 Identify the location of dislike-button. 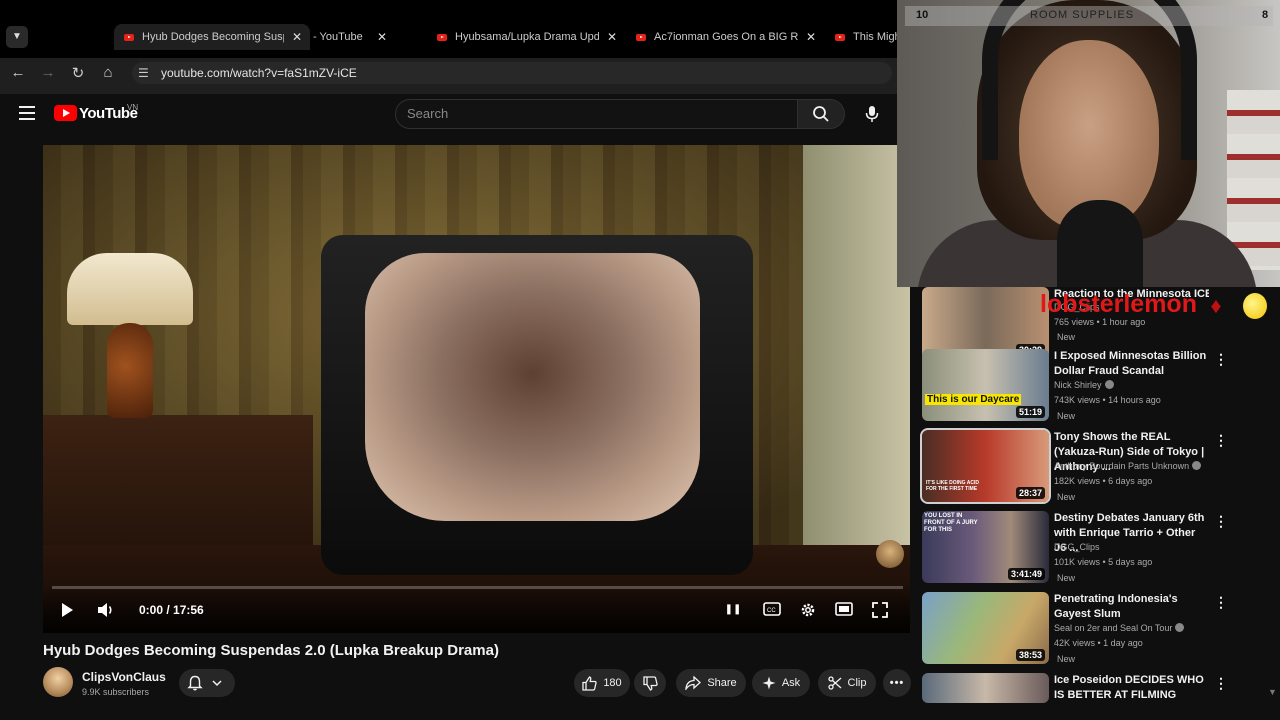
(650, 683).